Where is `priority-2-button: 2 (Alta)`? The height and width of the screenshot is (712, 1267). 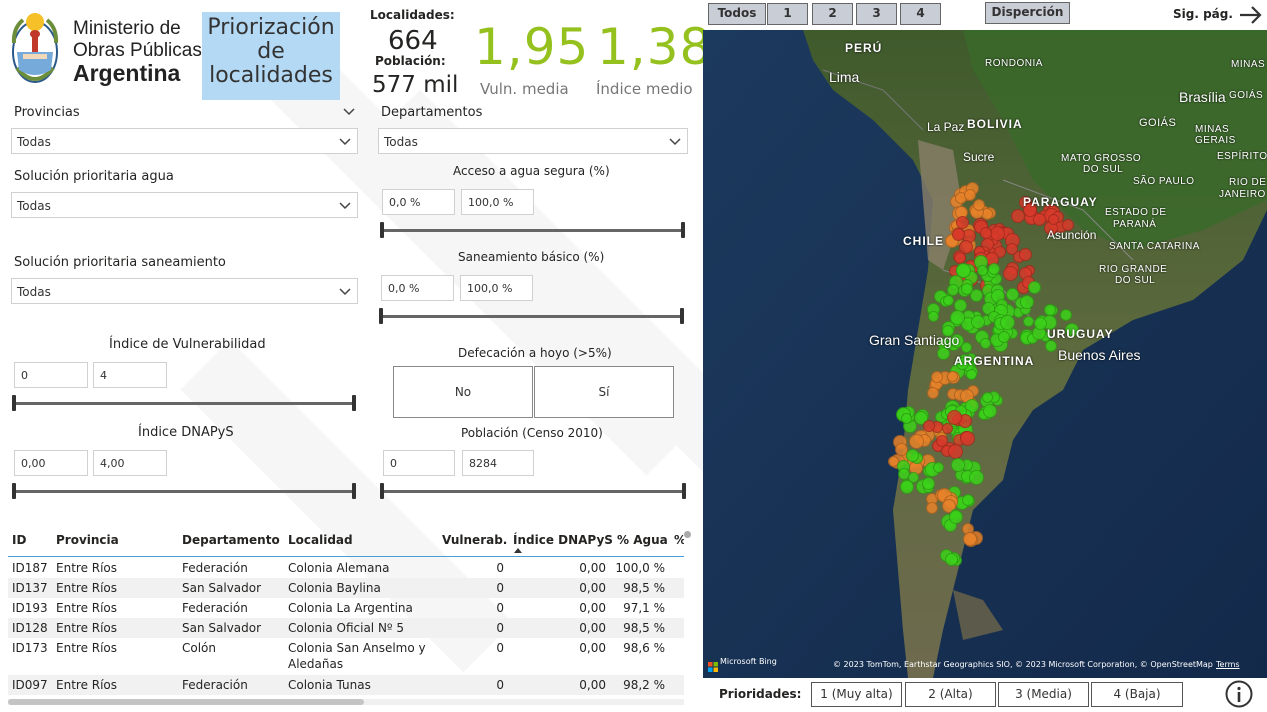 priority-2-button: 2 (Alta) is located at coordinates (950, 694).